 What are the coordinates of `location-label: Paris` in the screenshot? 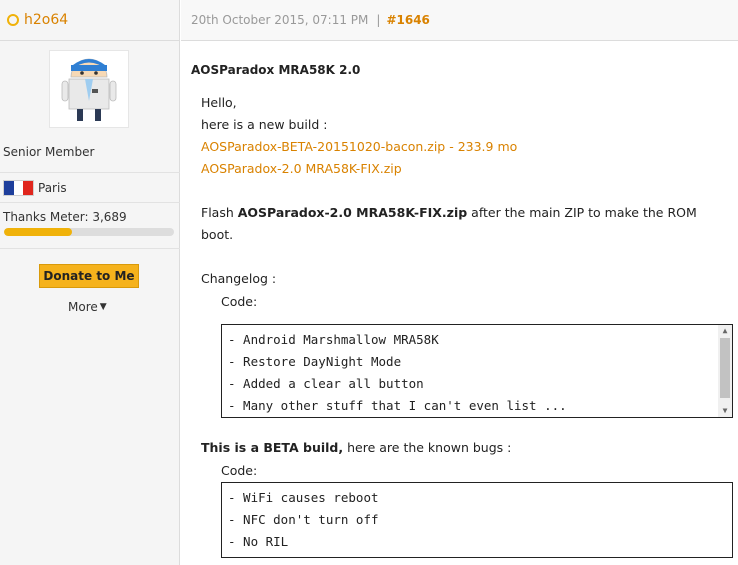 It's located at (52, 188).